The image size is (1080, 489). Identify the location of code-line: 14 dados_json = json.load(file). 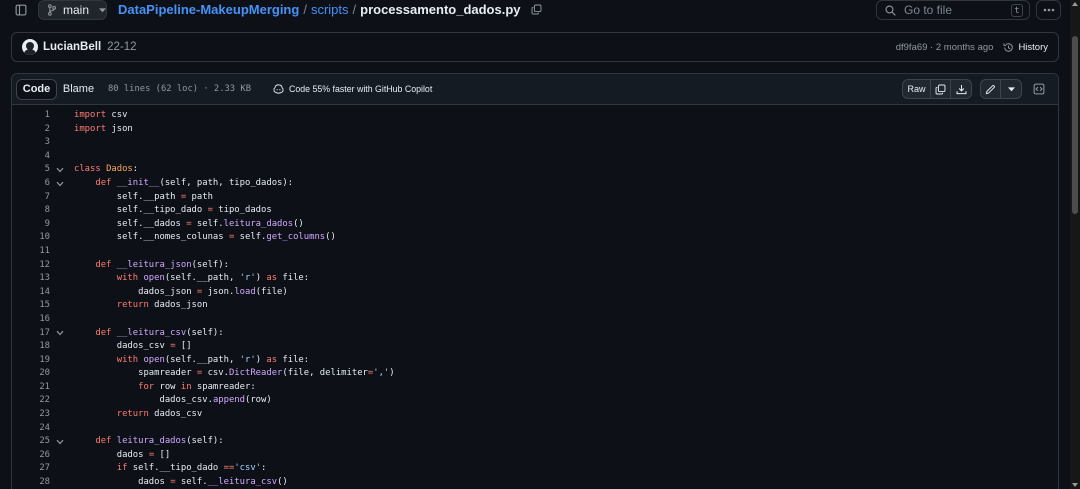
(535, 293).